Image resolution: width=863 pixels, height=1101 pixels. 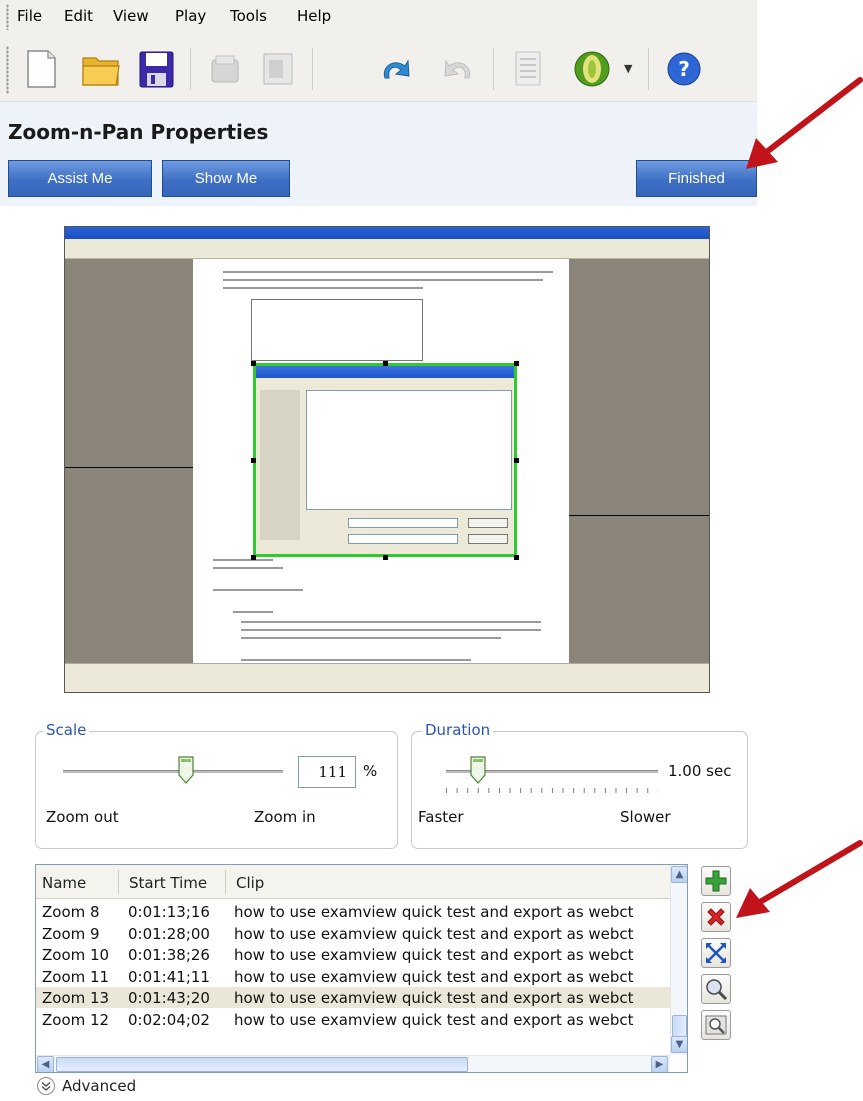 What do you see at coordinates (169, 1019) in the screenshot?
I see `row-start-time: 0:02:04;02` at bounding box center [169, 1019].